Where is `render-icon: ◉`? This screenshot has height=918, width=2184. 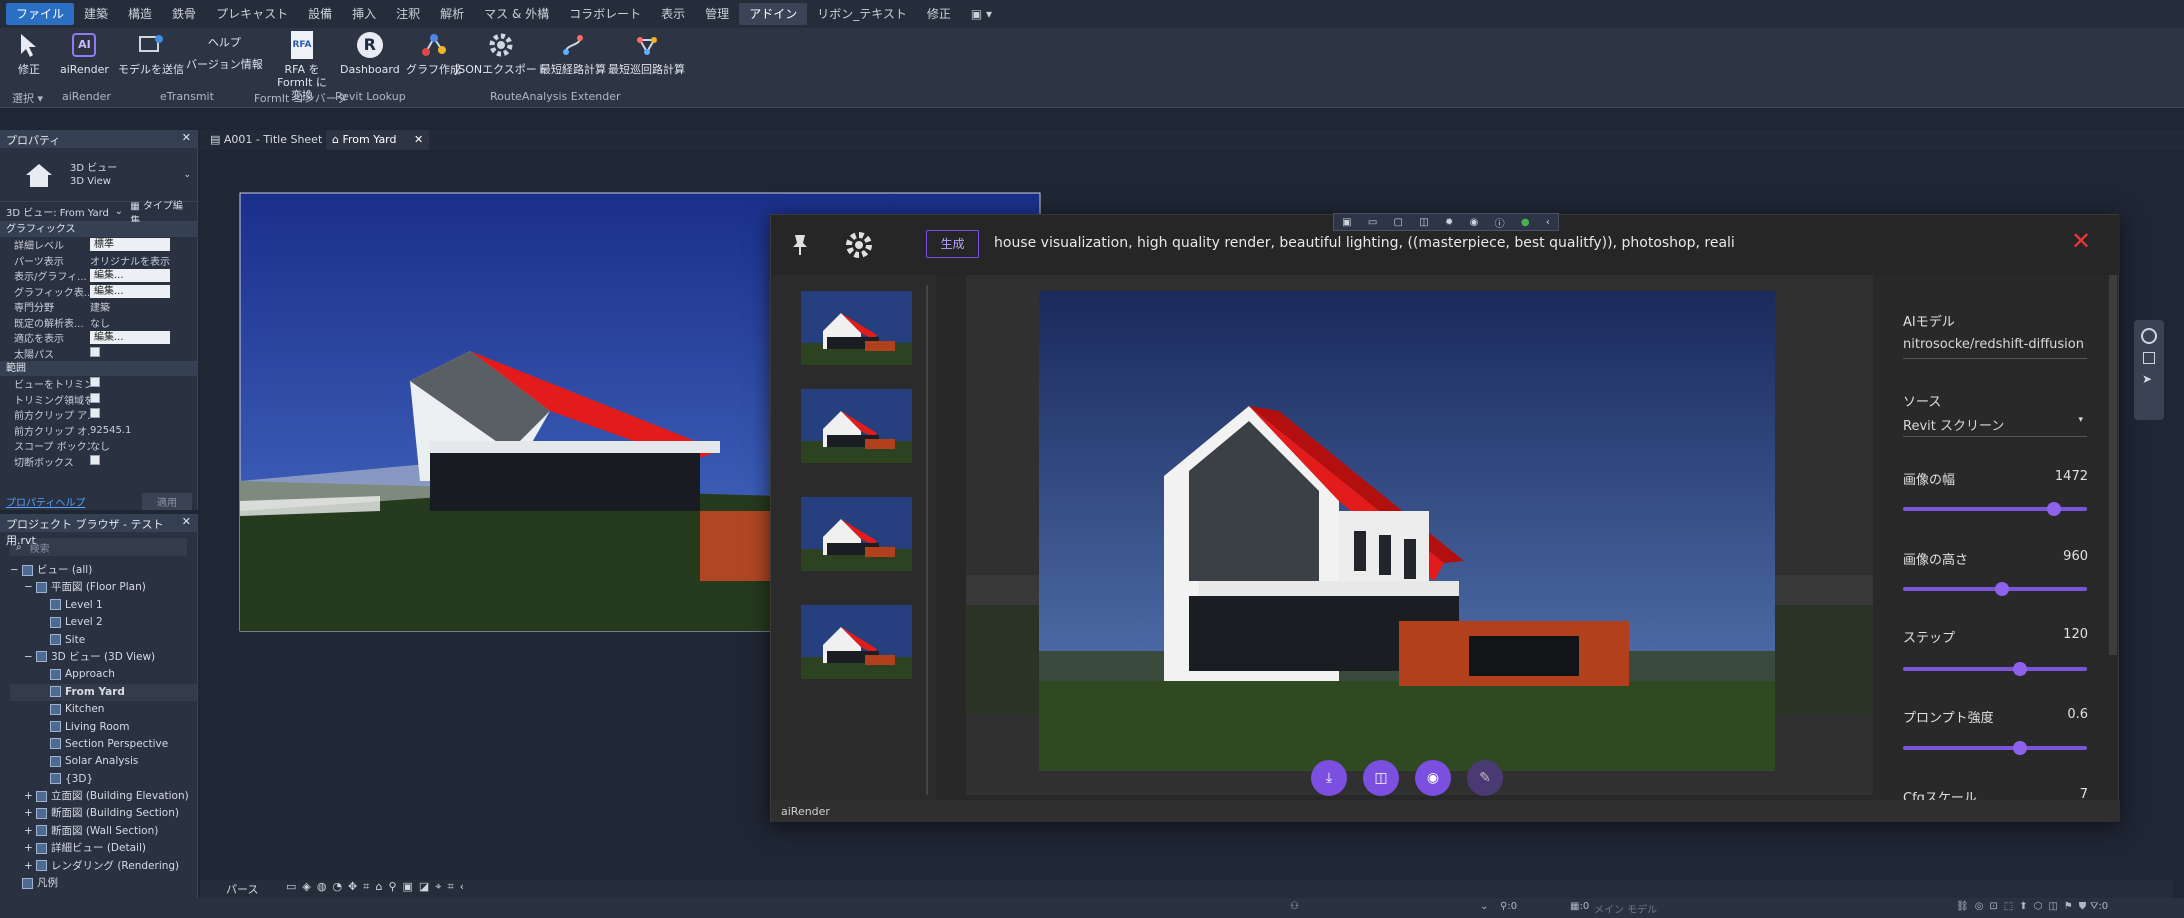
render-icon: ◉ is located at coordinates (1474, 222).